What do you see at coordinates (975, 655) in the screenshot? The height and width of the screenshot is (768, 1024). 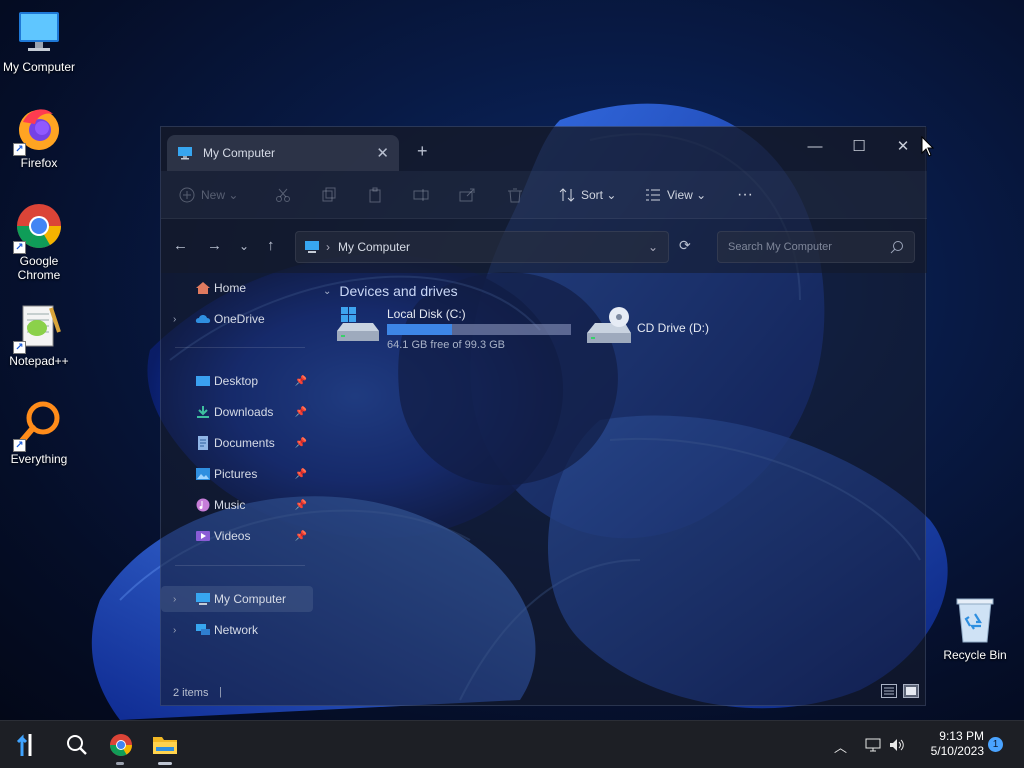 I see `desktop-icon-label: Recycle Bin` at bounding box center [975, 655].